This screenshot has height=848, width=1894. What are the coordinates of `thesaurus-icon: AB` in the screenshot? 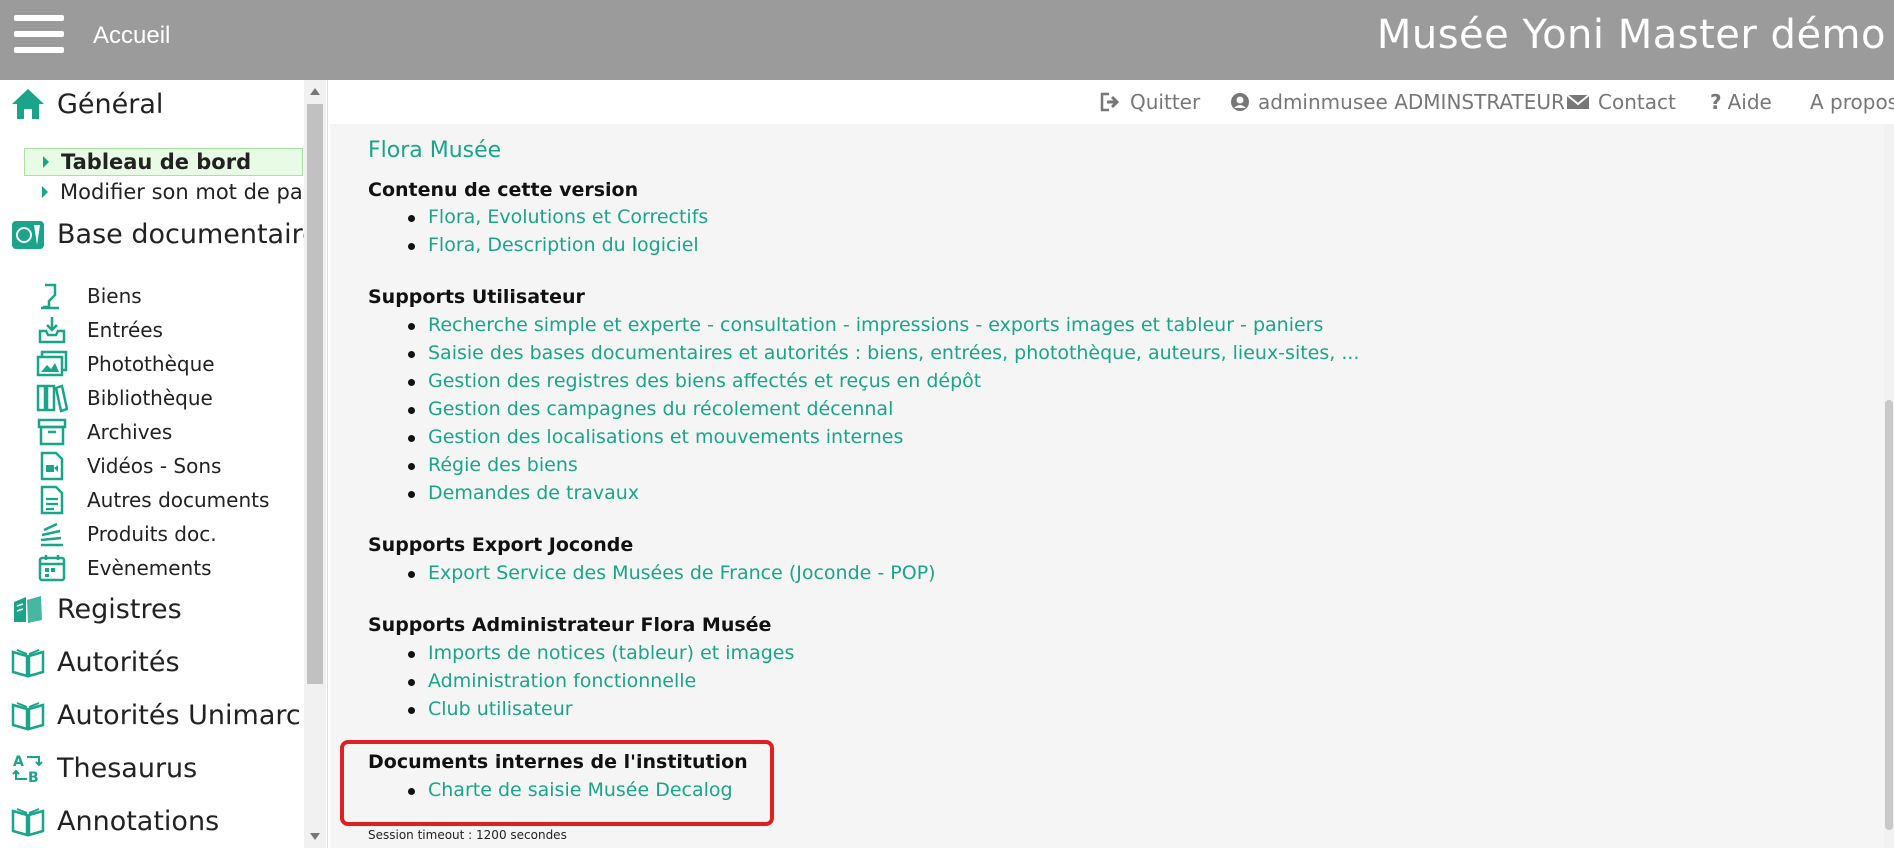 It's located at (28, 768).